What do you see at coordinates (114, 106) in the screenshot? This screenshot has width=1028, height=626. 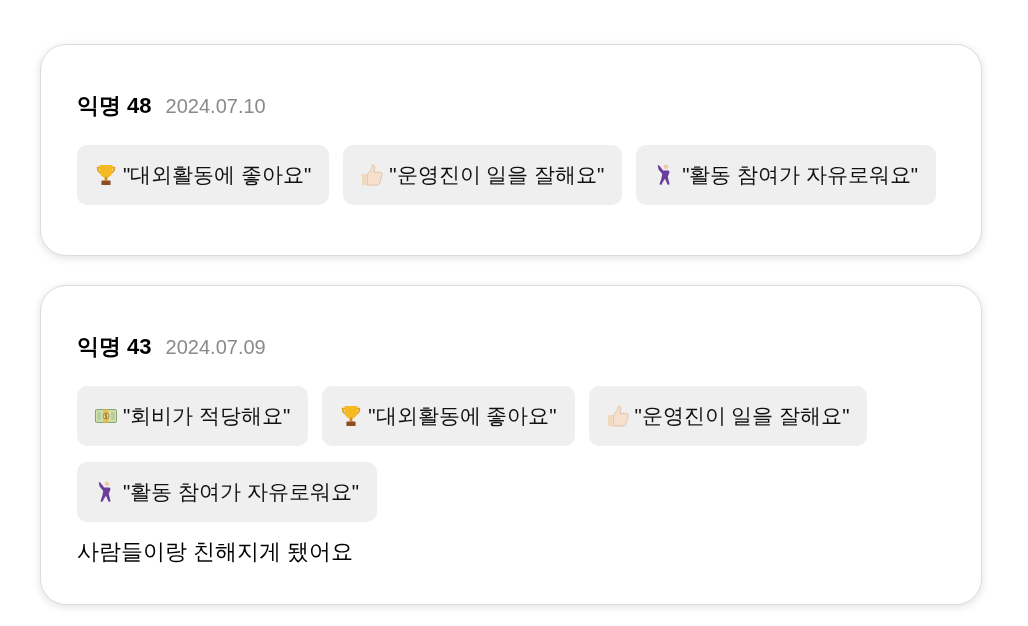 I see `author-name: 익명 48` at bounding box center [114, 106].